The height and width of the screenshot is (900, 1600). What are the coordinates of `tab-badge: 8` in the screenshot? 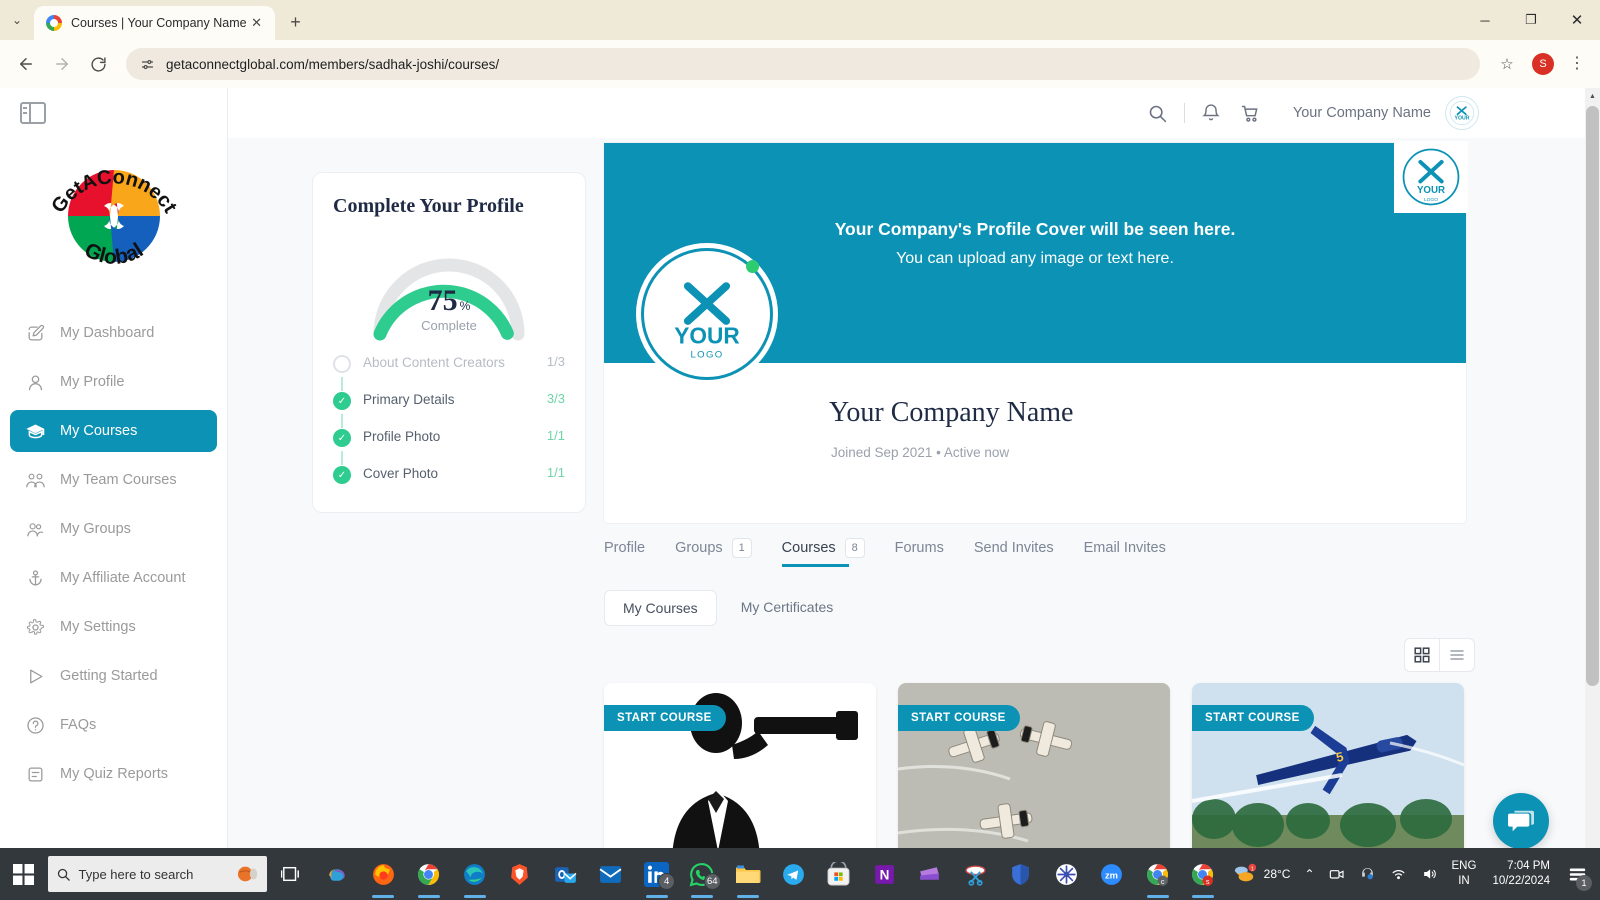 It's located at (854, 548).